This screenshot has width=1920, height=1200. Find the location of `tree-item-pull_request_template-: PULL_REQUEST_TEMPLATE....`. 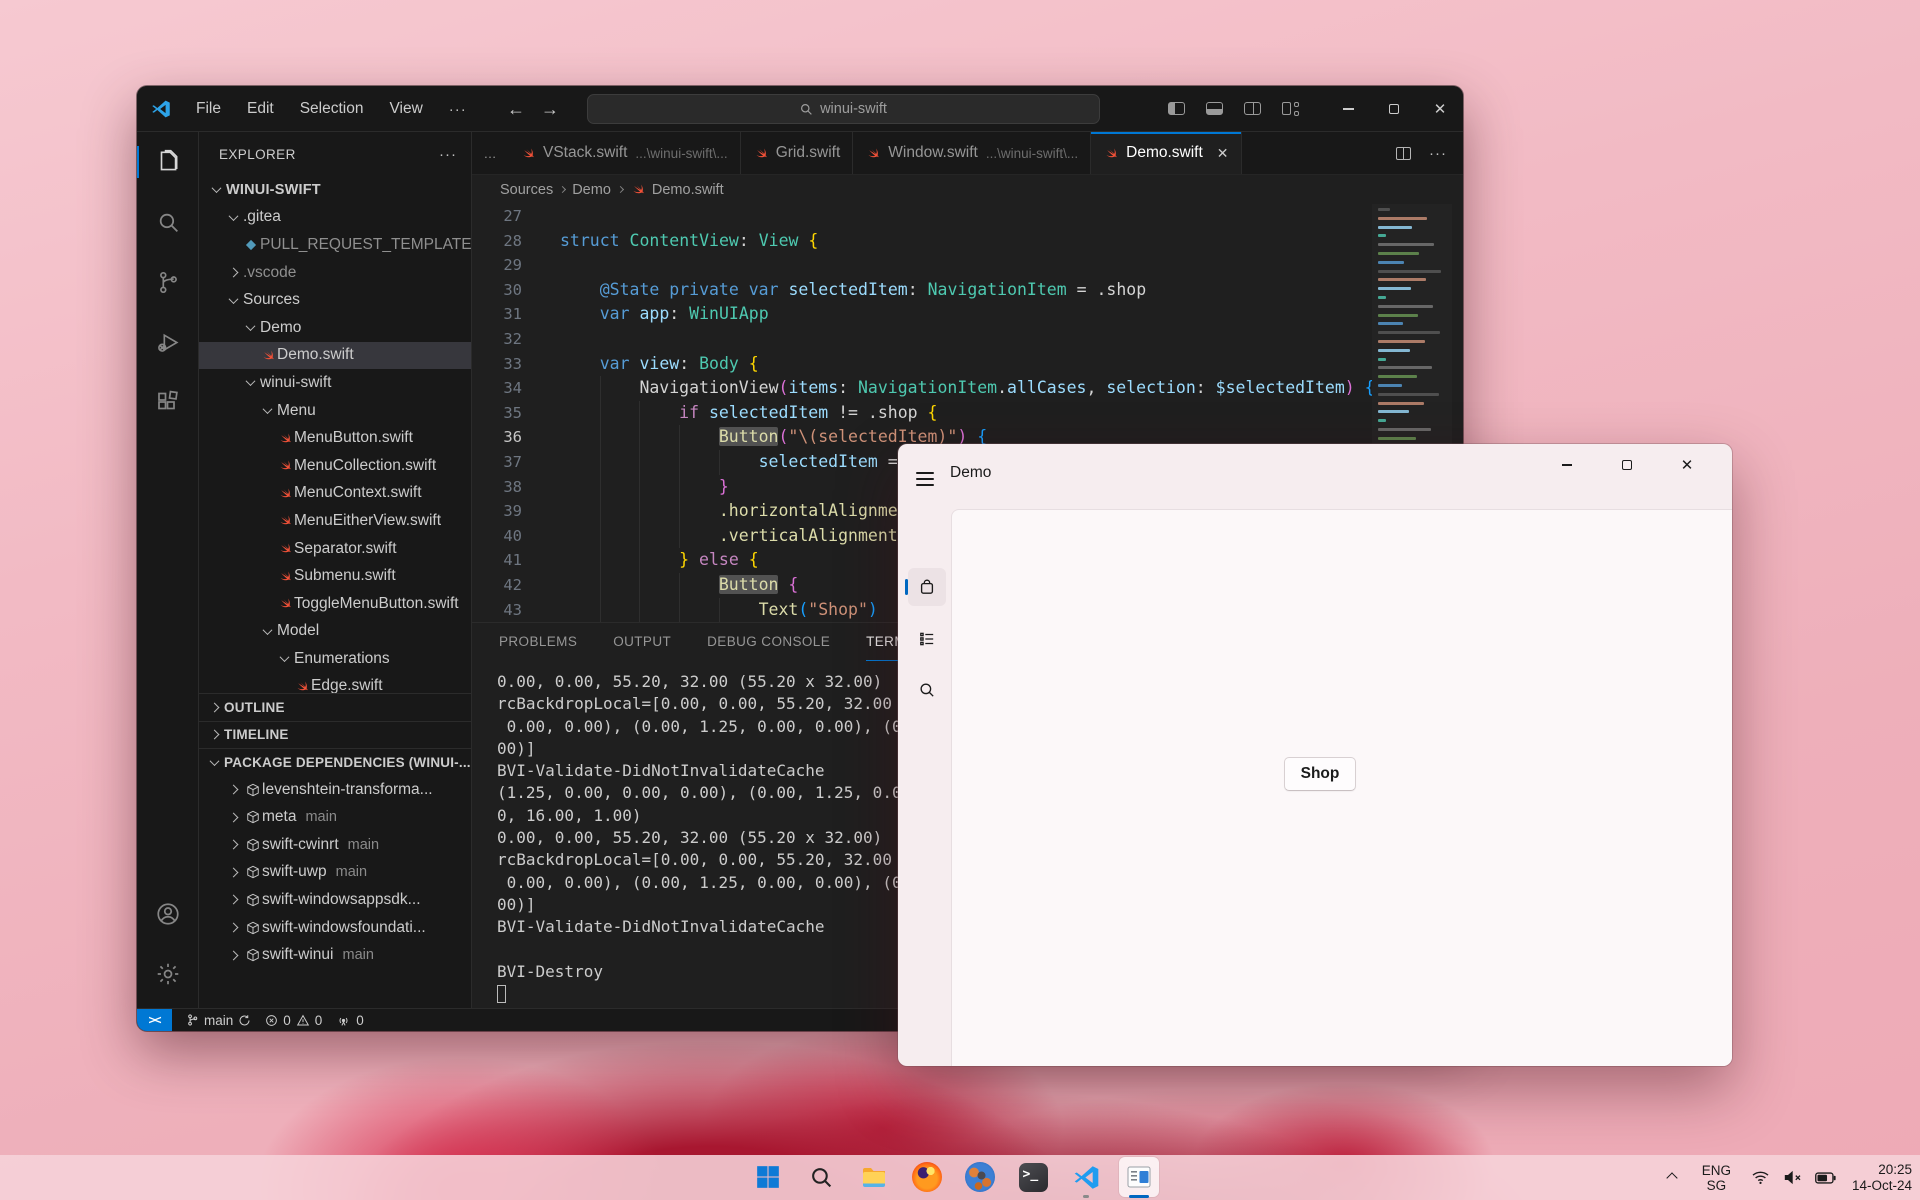

tree-item-pull_request_template-: PULL_REQUEST_TEMPLATE.... is located at coordinates (335, 245).